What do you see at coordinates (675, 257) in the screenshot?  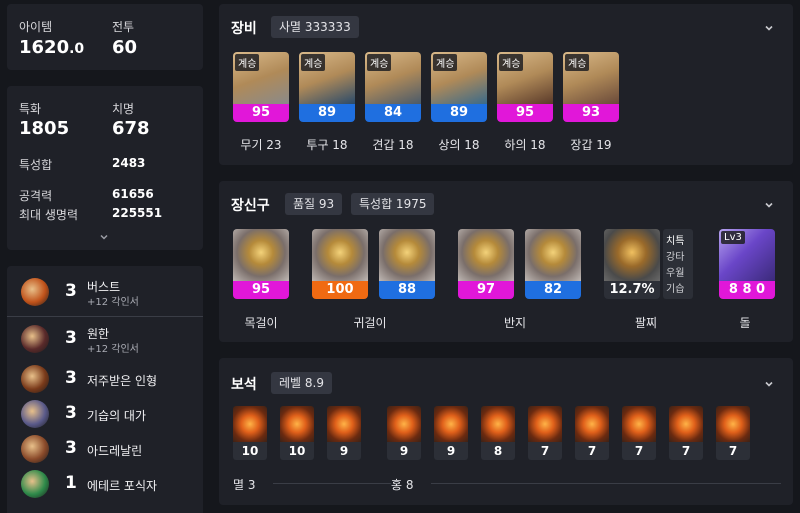 I see `bracelet-option: 강타` at bounding box center [675, 257].